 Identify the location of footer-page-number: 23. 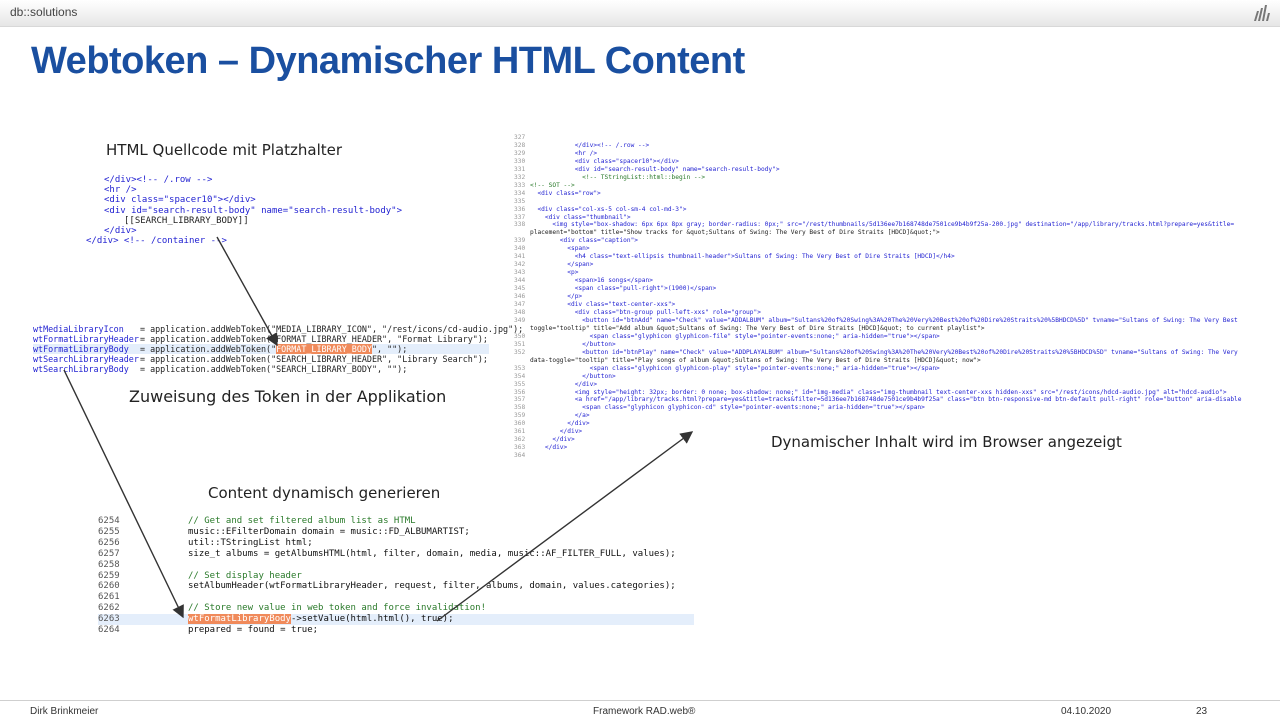
(1202, 711).